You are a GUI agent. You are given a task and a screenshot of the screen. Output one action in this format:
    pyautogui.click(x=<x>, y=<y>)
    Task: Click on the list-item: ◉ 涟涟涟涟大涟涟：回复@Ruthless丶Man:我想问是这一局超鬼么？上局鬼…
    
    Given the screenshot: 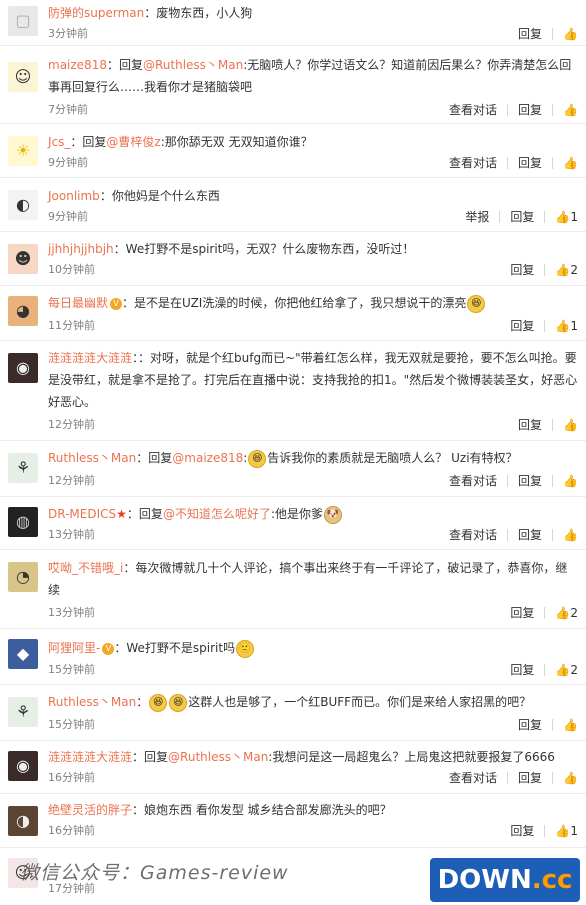 What is the action you would take?
    pyautogui.click(x=293, y=767)
    